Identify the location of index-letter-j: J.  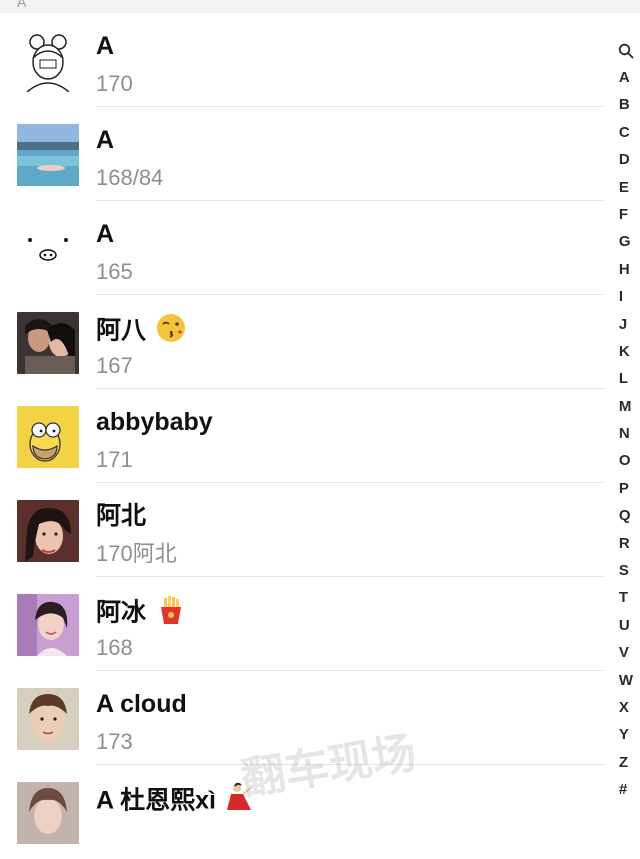
(626, 324).